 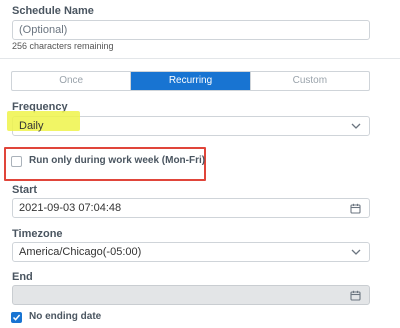 I want to click on frequency-highlight, so click(x=43, y=121).